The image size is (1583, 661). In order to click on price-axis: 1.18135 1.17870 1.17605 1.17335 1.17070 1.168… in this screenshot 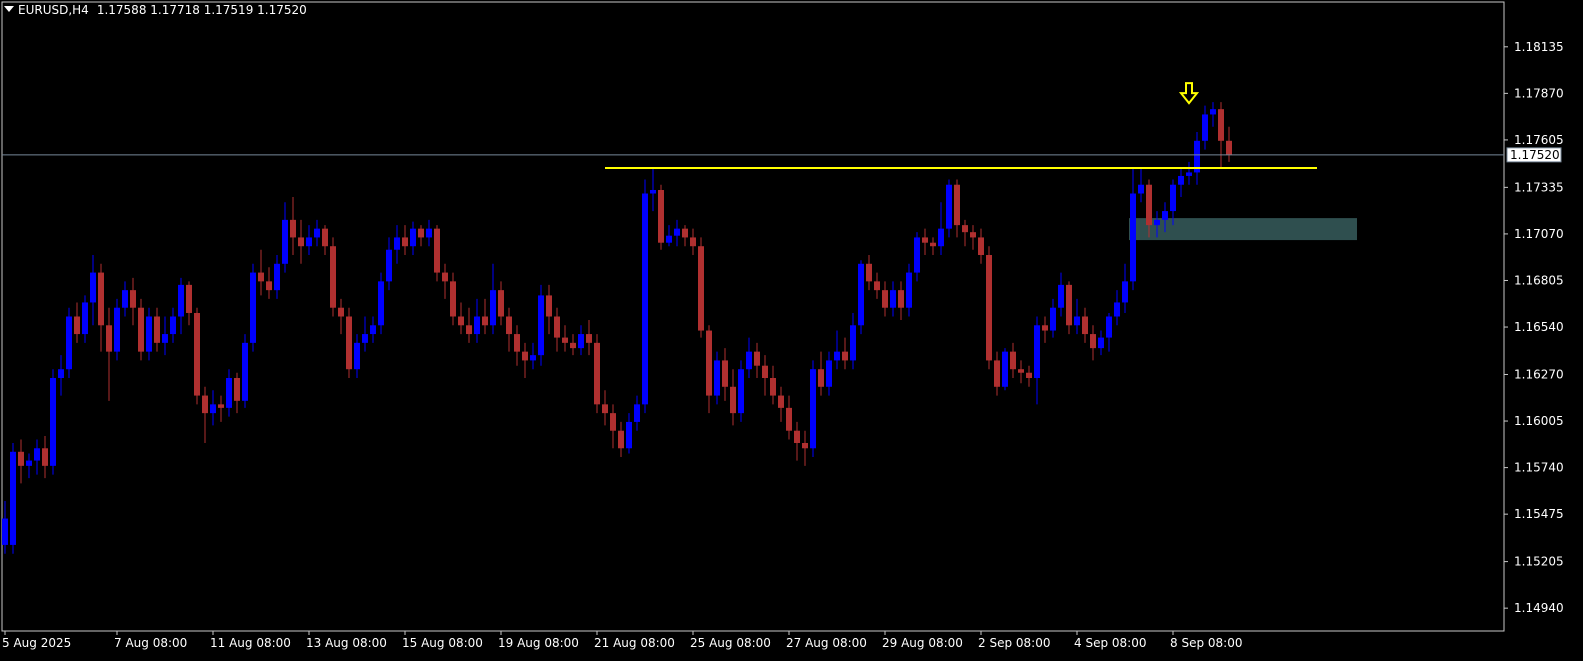, I will do `click(1534, 327)`.